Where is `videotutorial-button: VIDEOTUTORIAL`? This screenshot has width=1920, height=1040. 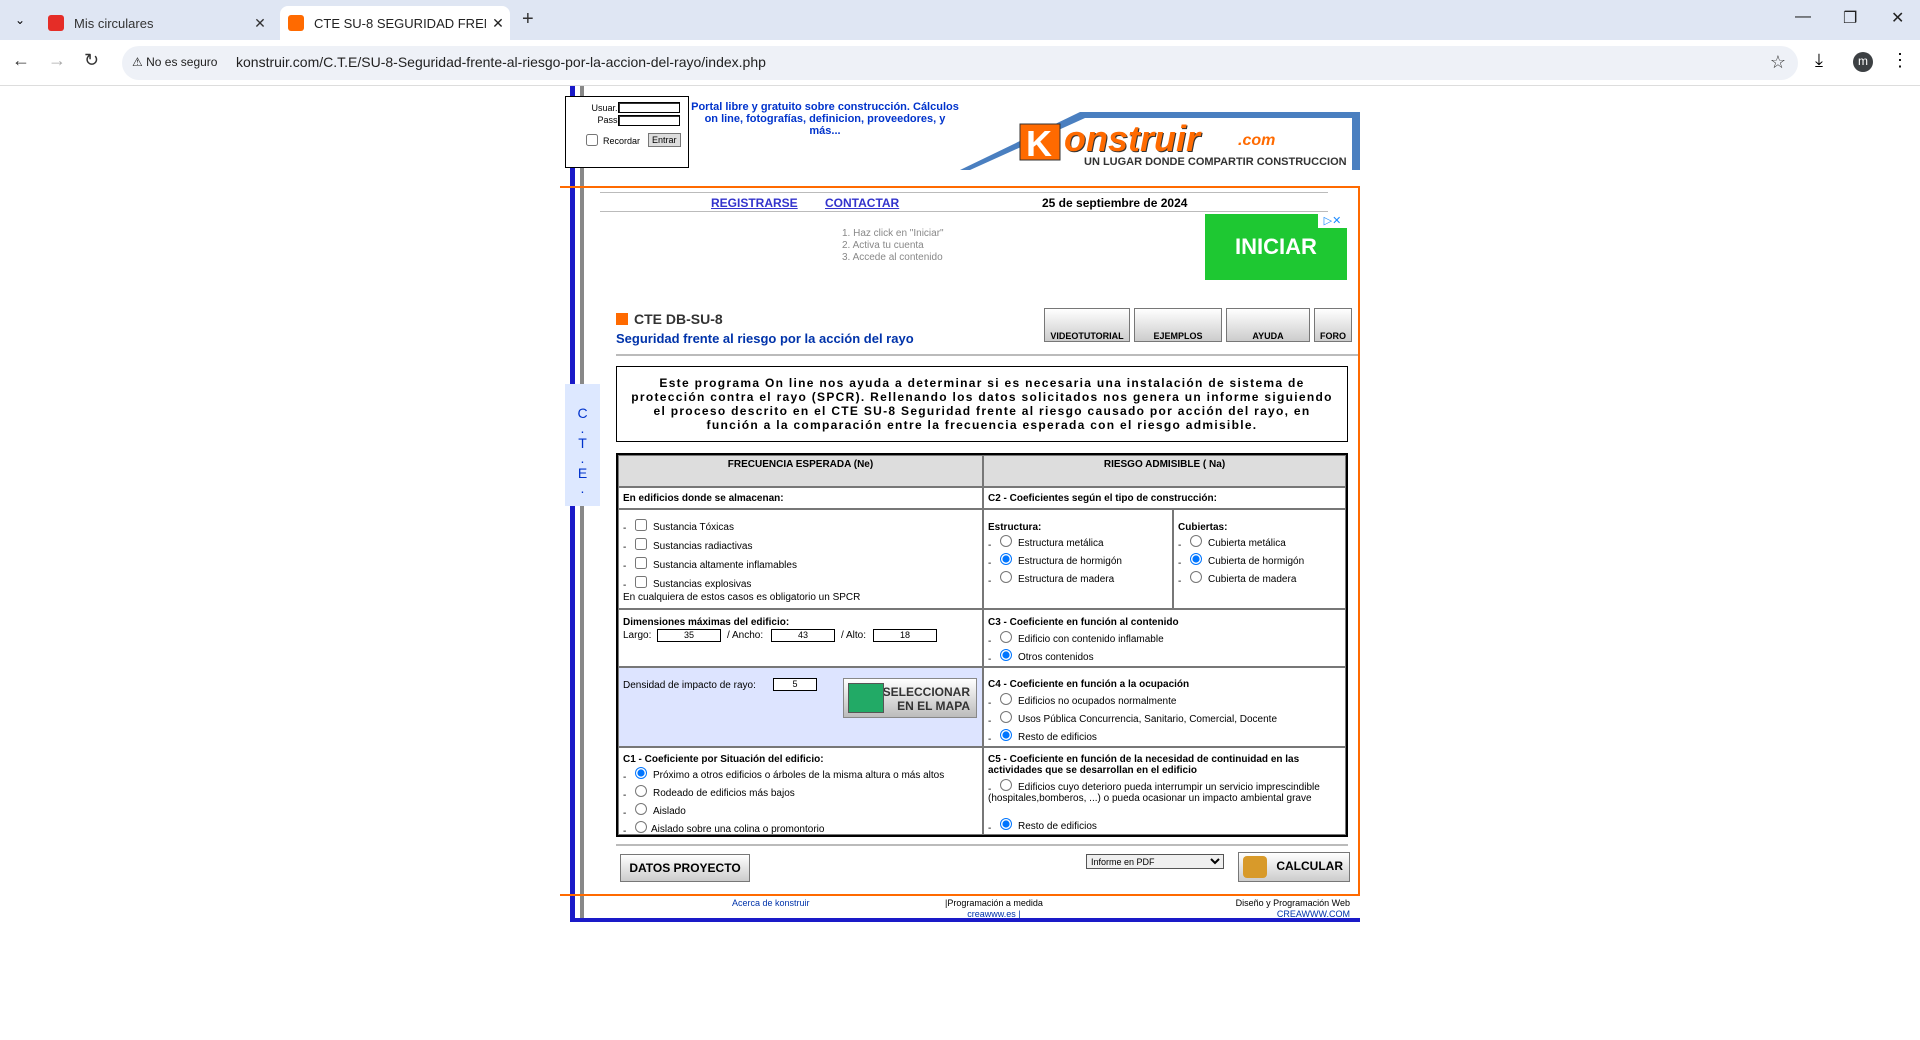 videotutorial-button: VIDEOTUTORIAL is located at coordinates (1087, 325).